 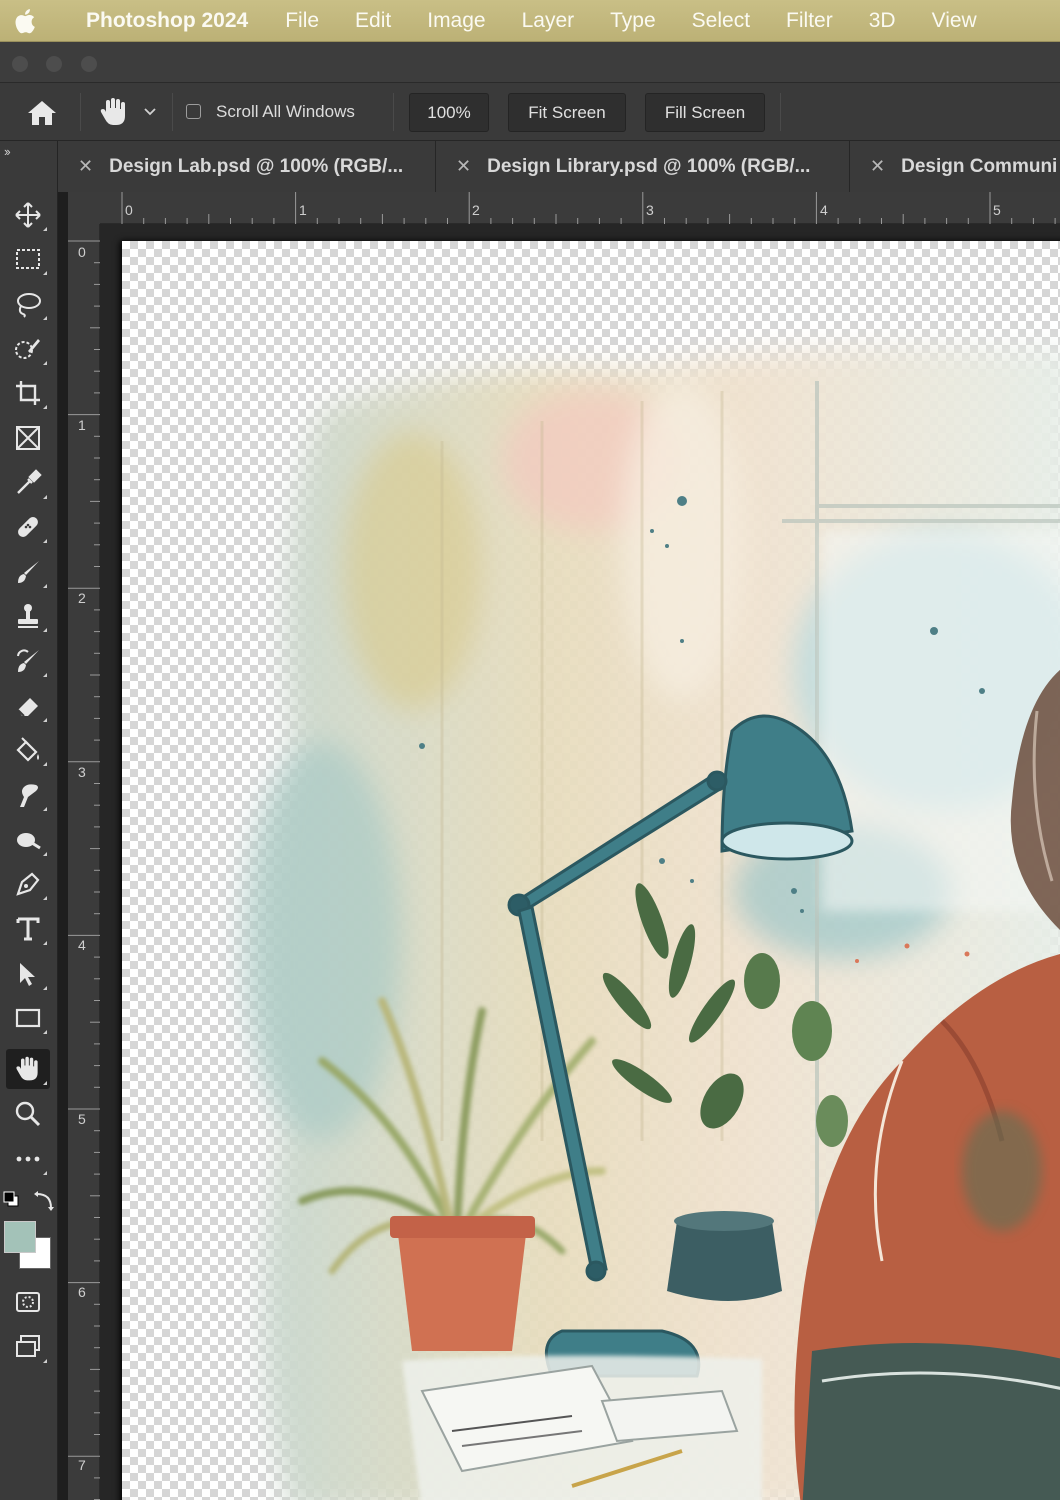 I want to click on app-name-menu: Photoshop 2024, so click(x=167, y=21).